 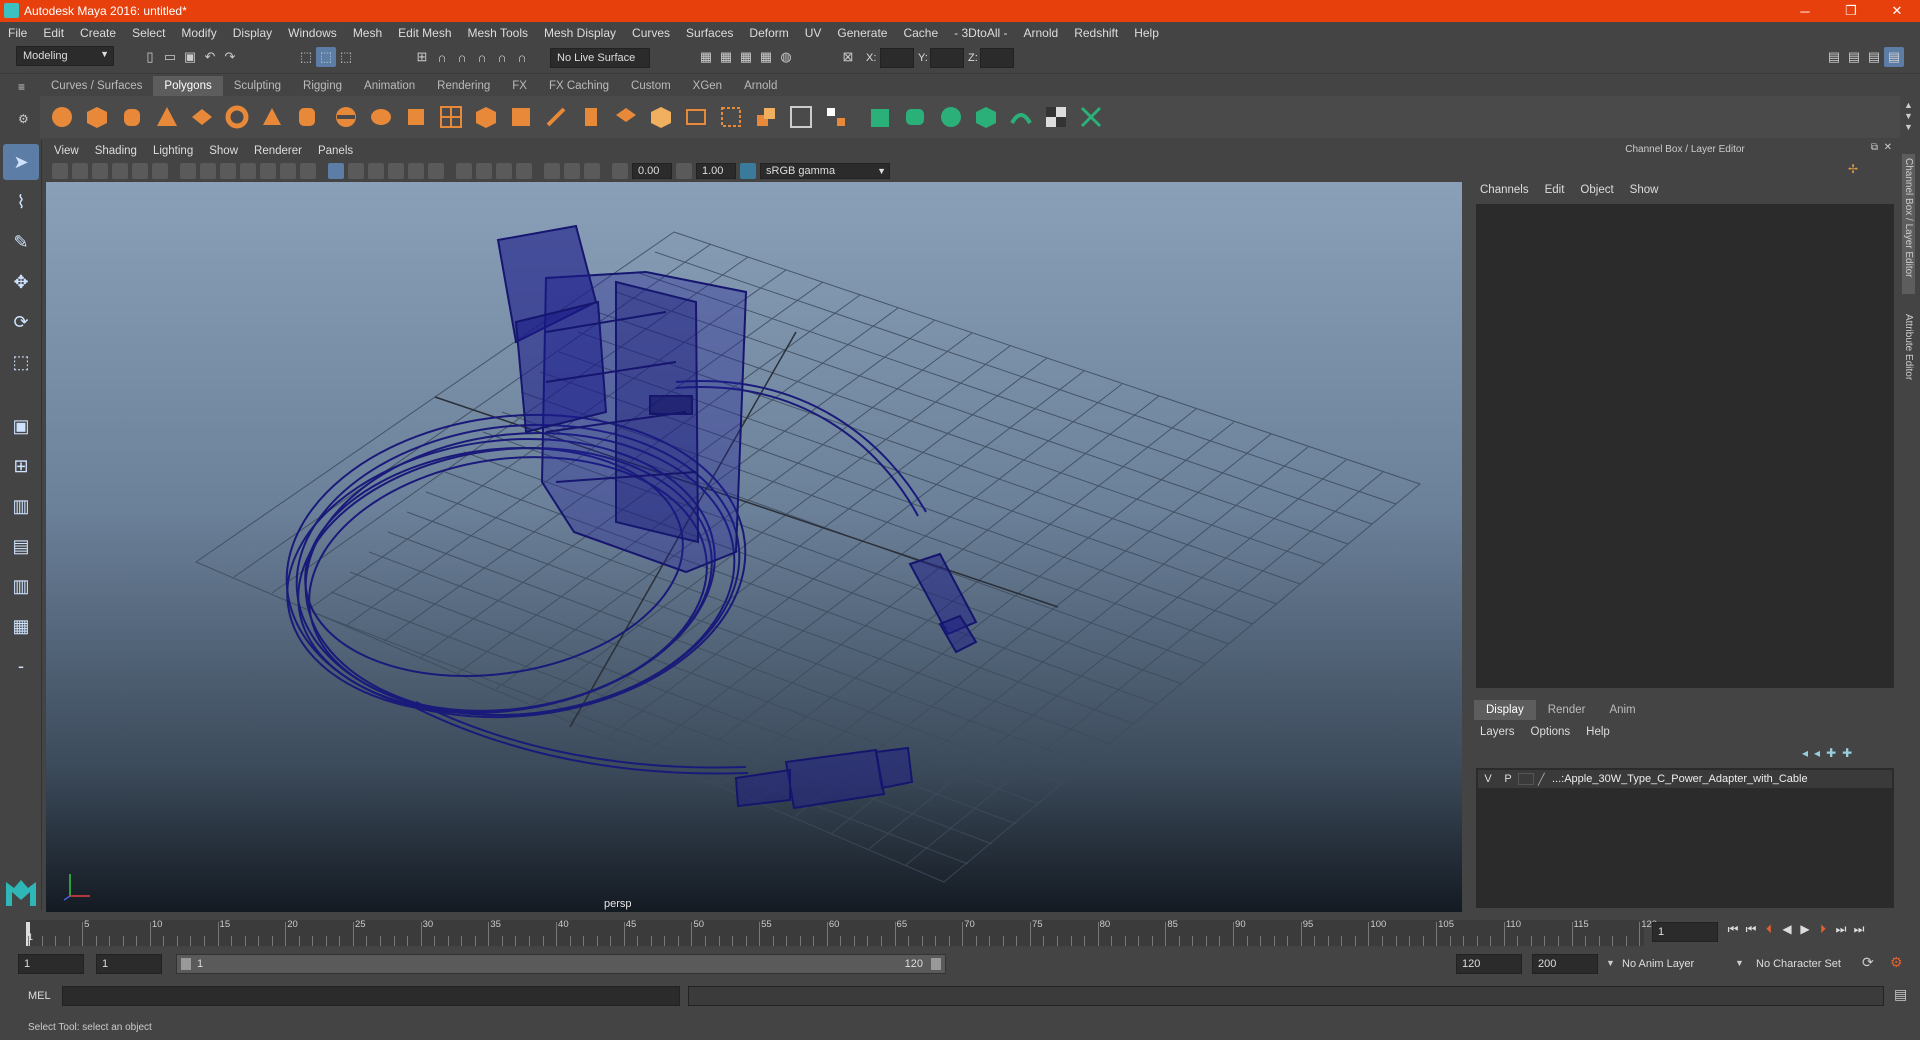 What do you see at coordinates (21, 362) in the screenshot?
I see `scale-tool-icon: ⬚` at bounding box center [21, 362].